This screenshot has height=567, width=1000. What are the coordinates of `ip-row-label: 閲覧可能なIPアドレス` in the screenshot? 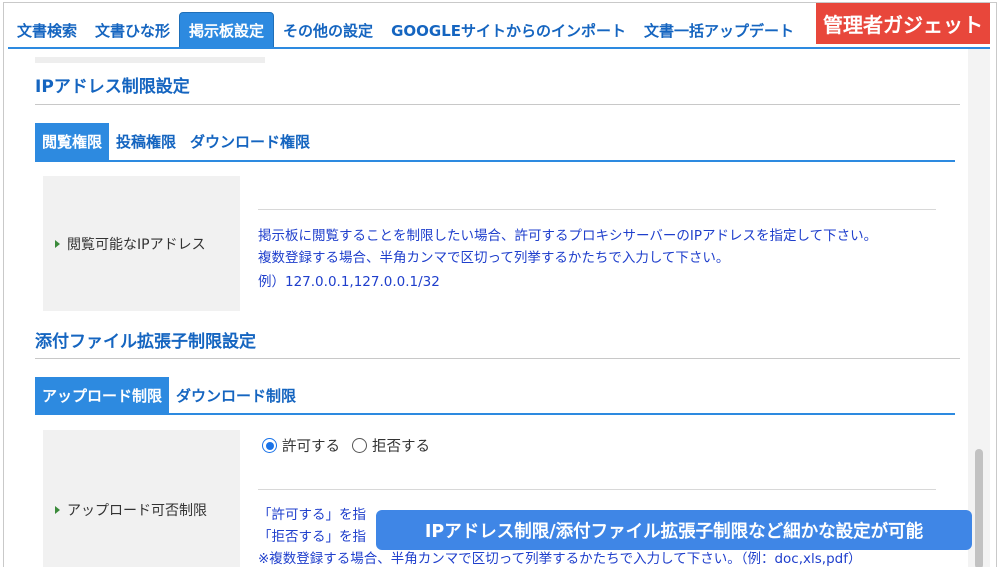 It's located at (130, 244).